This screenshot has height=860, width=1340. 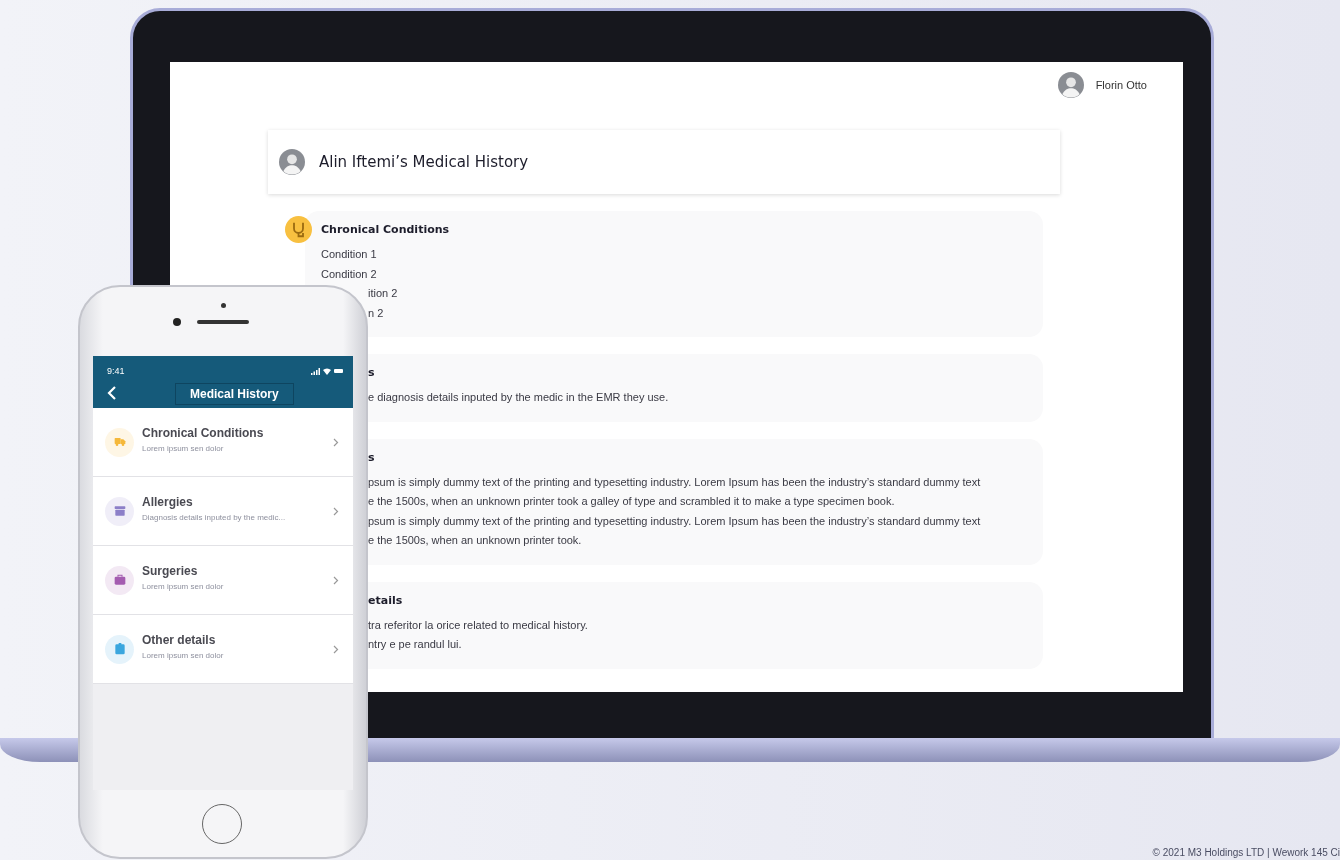 I want to click on sensor-icon, so click(x=223, y=305).